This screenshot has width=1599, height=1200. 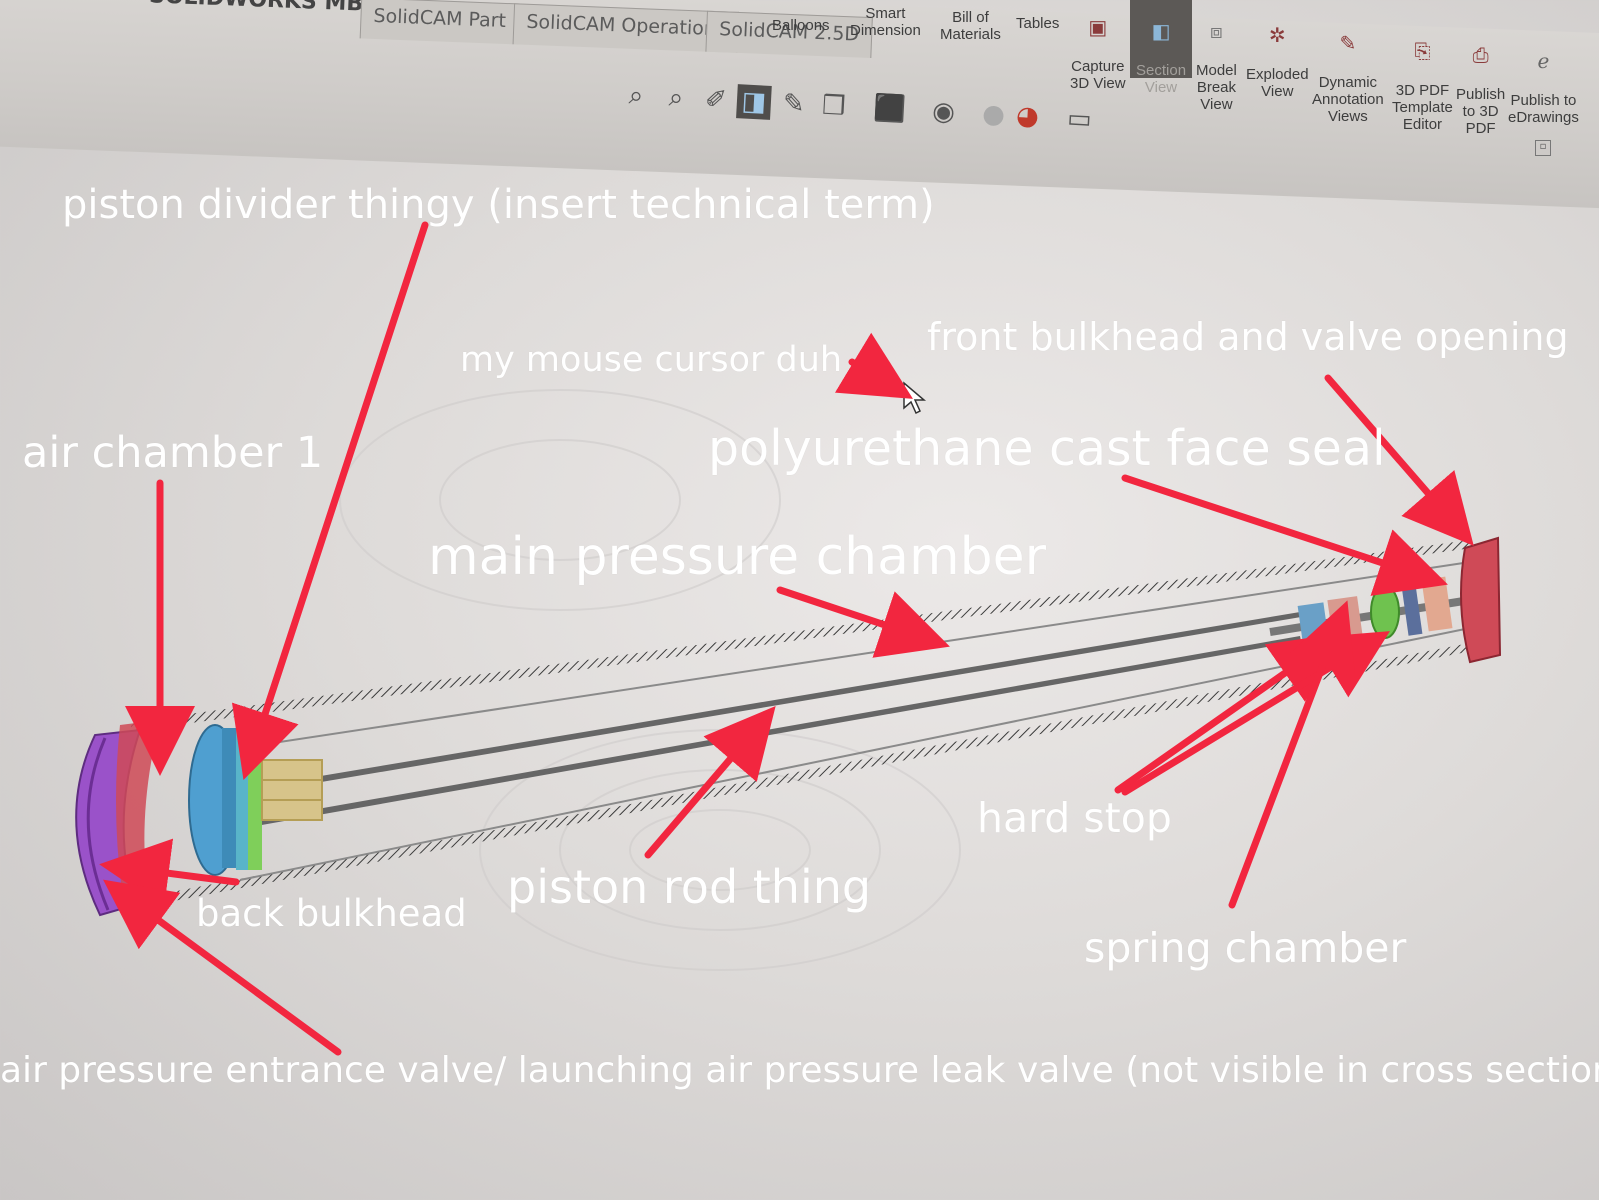 What do you see at coordinates (117, 818) in the screenshot?
I see `back-bulkhead` at bounding box center [117, 818].